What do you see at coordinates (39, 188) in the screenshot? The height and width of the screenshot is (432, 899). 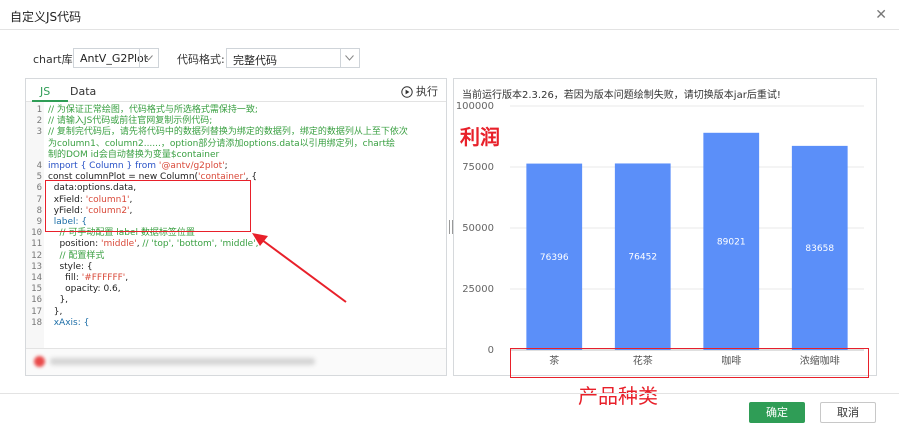 I see `line-number: 6` at bounding box center [39, 188].